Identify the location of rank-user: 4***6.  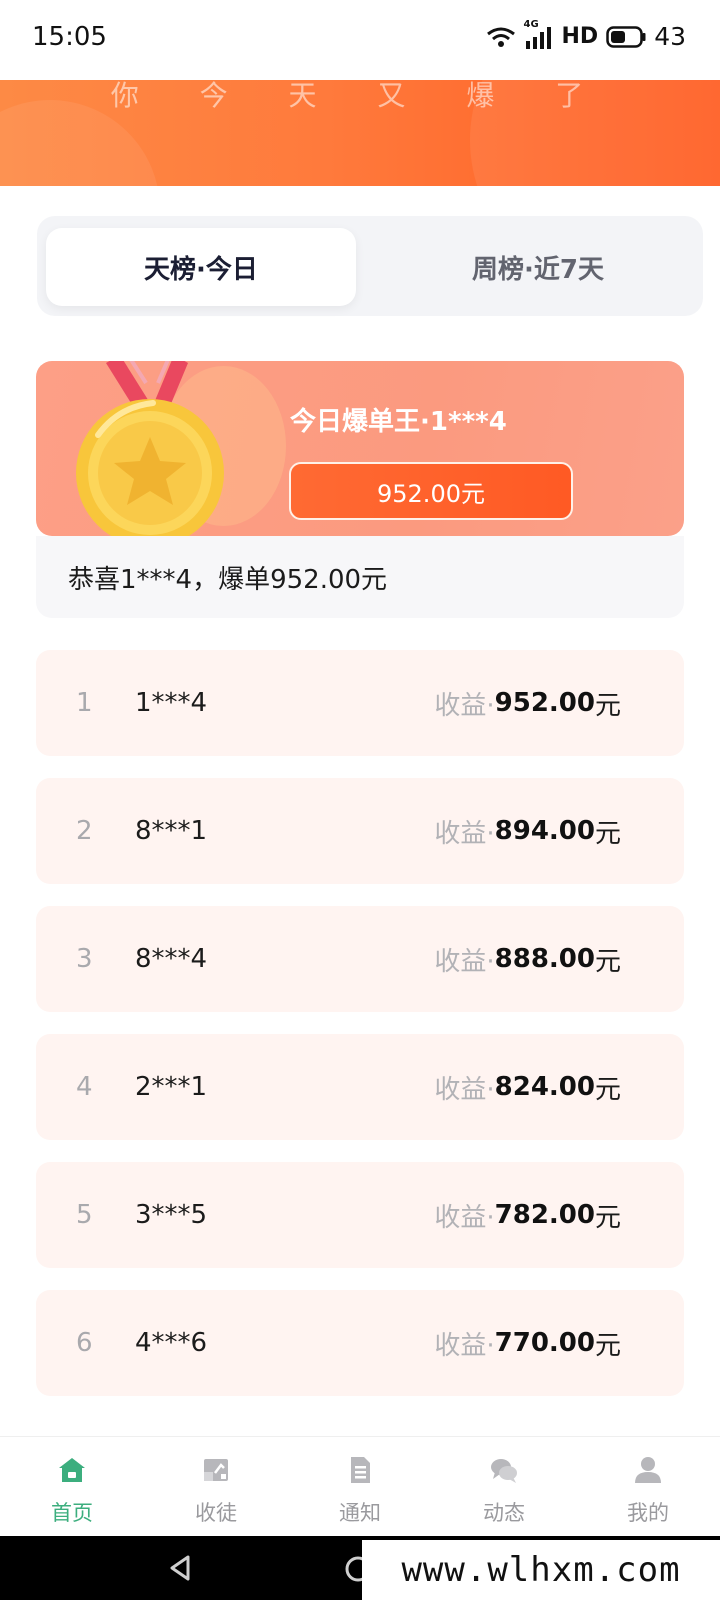
(171, 1343).